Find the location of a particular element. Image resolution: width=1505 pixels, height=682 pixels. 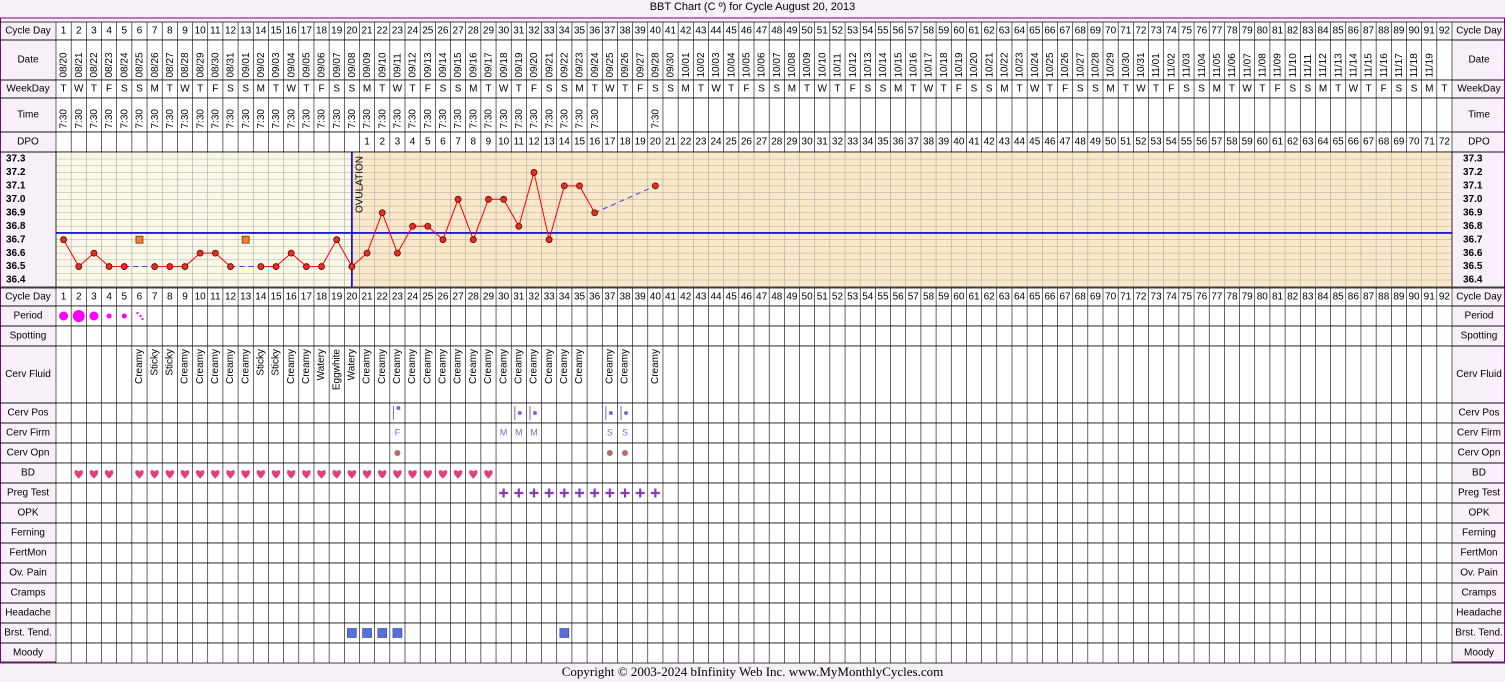

cycle-day-row-top-day: 21 is located at coordinates (368, 31).